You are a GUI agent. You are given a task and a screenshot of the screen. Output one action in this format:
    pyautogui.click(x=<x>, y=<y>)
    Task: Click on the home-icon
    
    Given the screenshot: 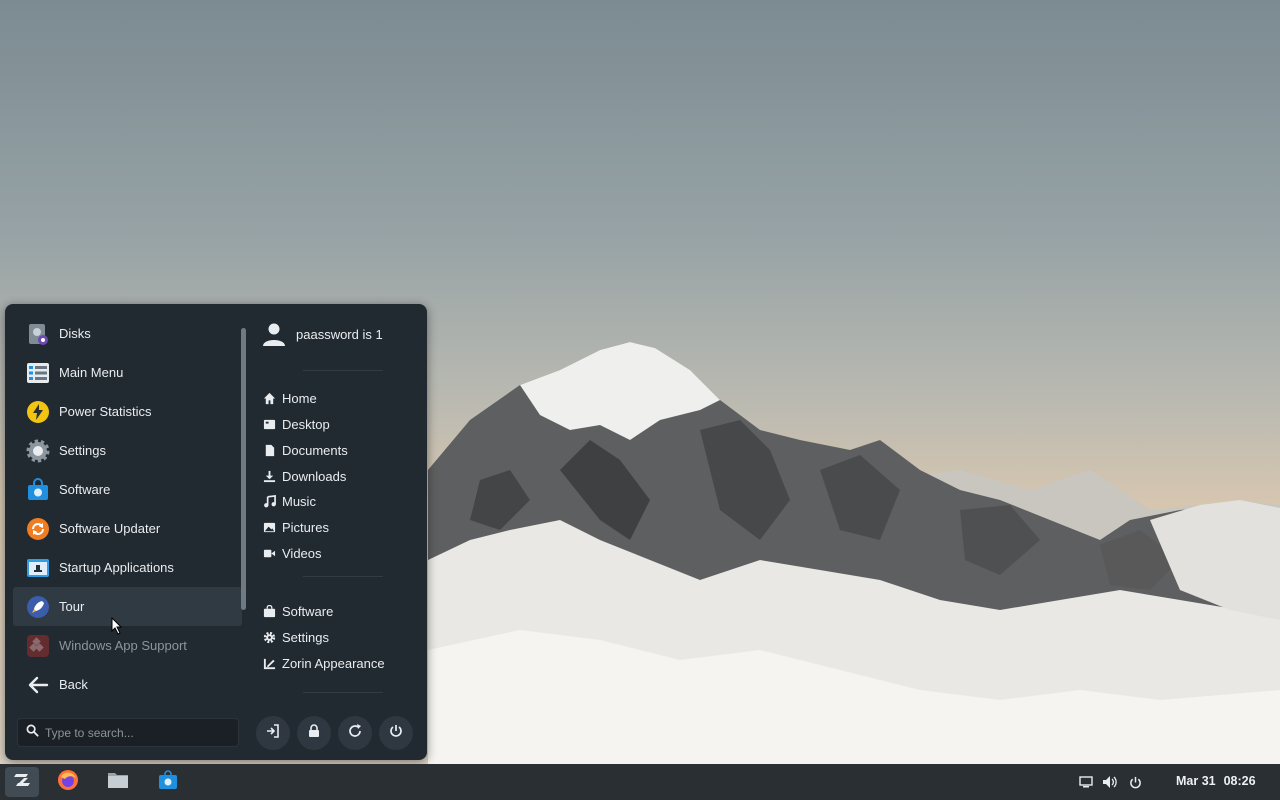 What is the action you would take?
    pyautogui.click(x=269, y=398)
    